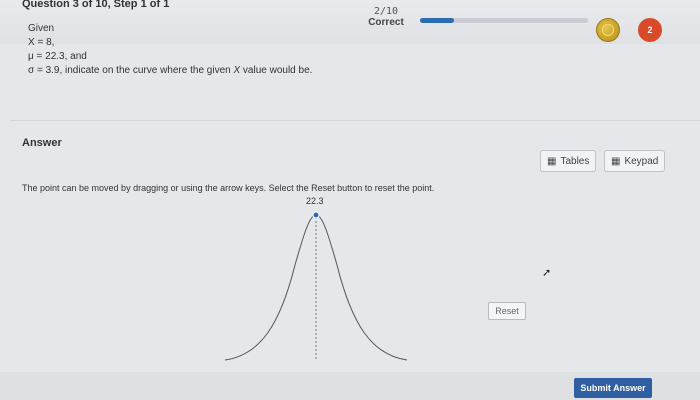 The height and width of the screenshot is (400, 700). I want to click on tables-button: ▦ Tables, so click(568, 161).